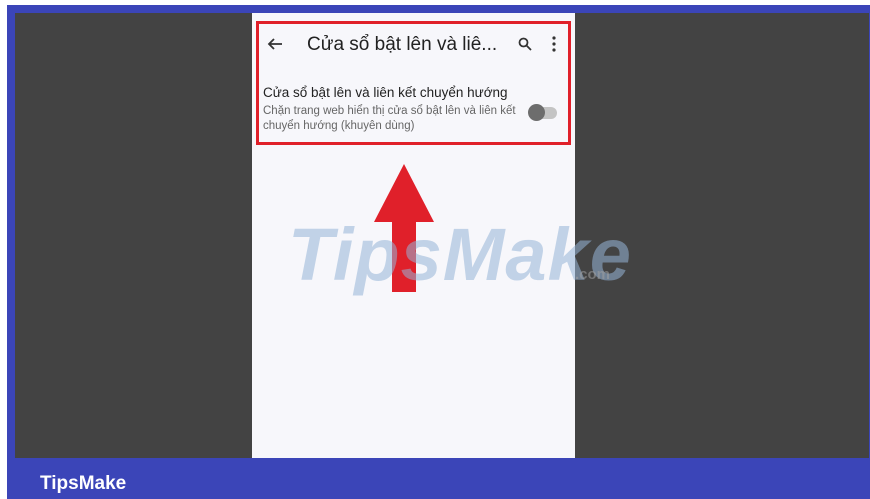 Image resolution: width=870 pixels, height=499 pixels. I want to click on red-highlight-box, so click(413, 83).